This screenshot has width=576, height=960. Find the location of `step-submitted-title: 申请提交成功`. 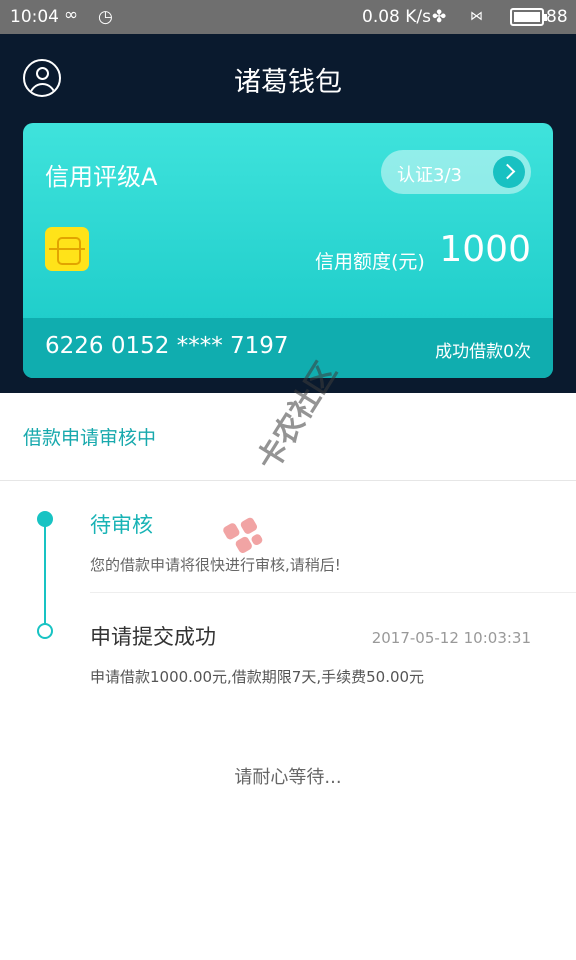

step-submitted-title: 申请提交成功 is located at coordinates (153, 637).